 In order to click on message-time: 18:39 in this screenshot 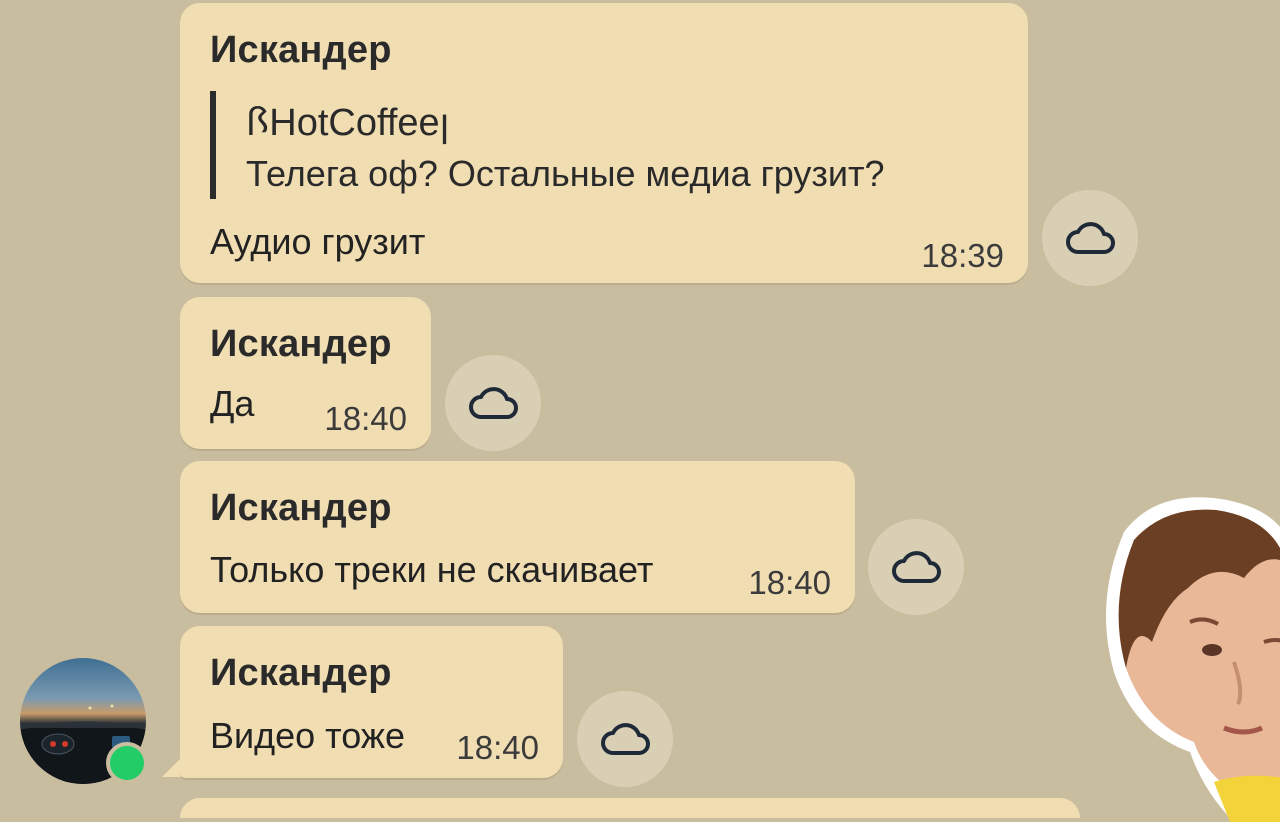, I will do `click(962, 255)`.